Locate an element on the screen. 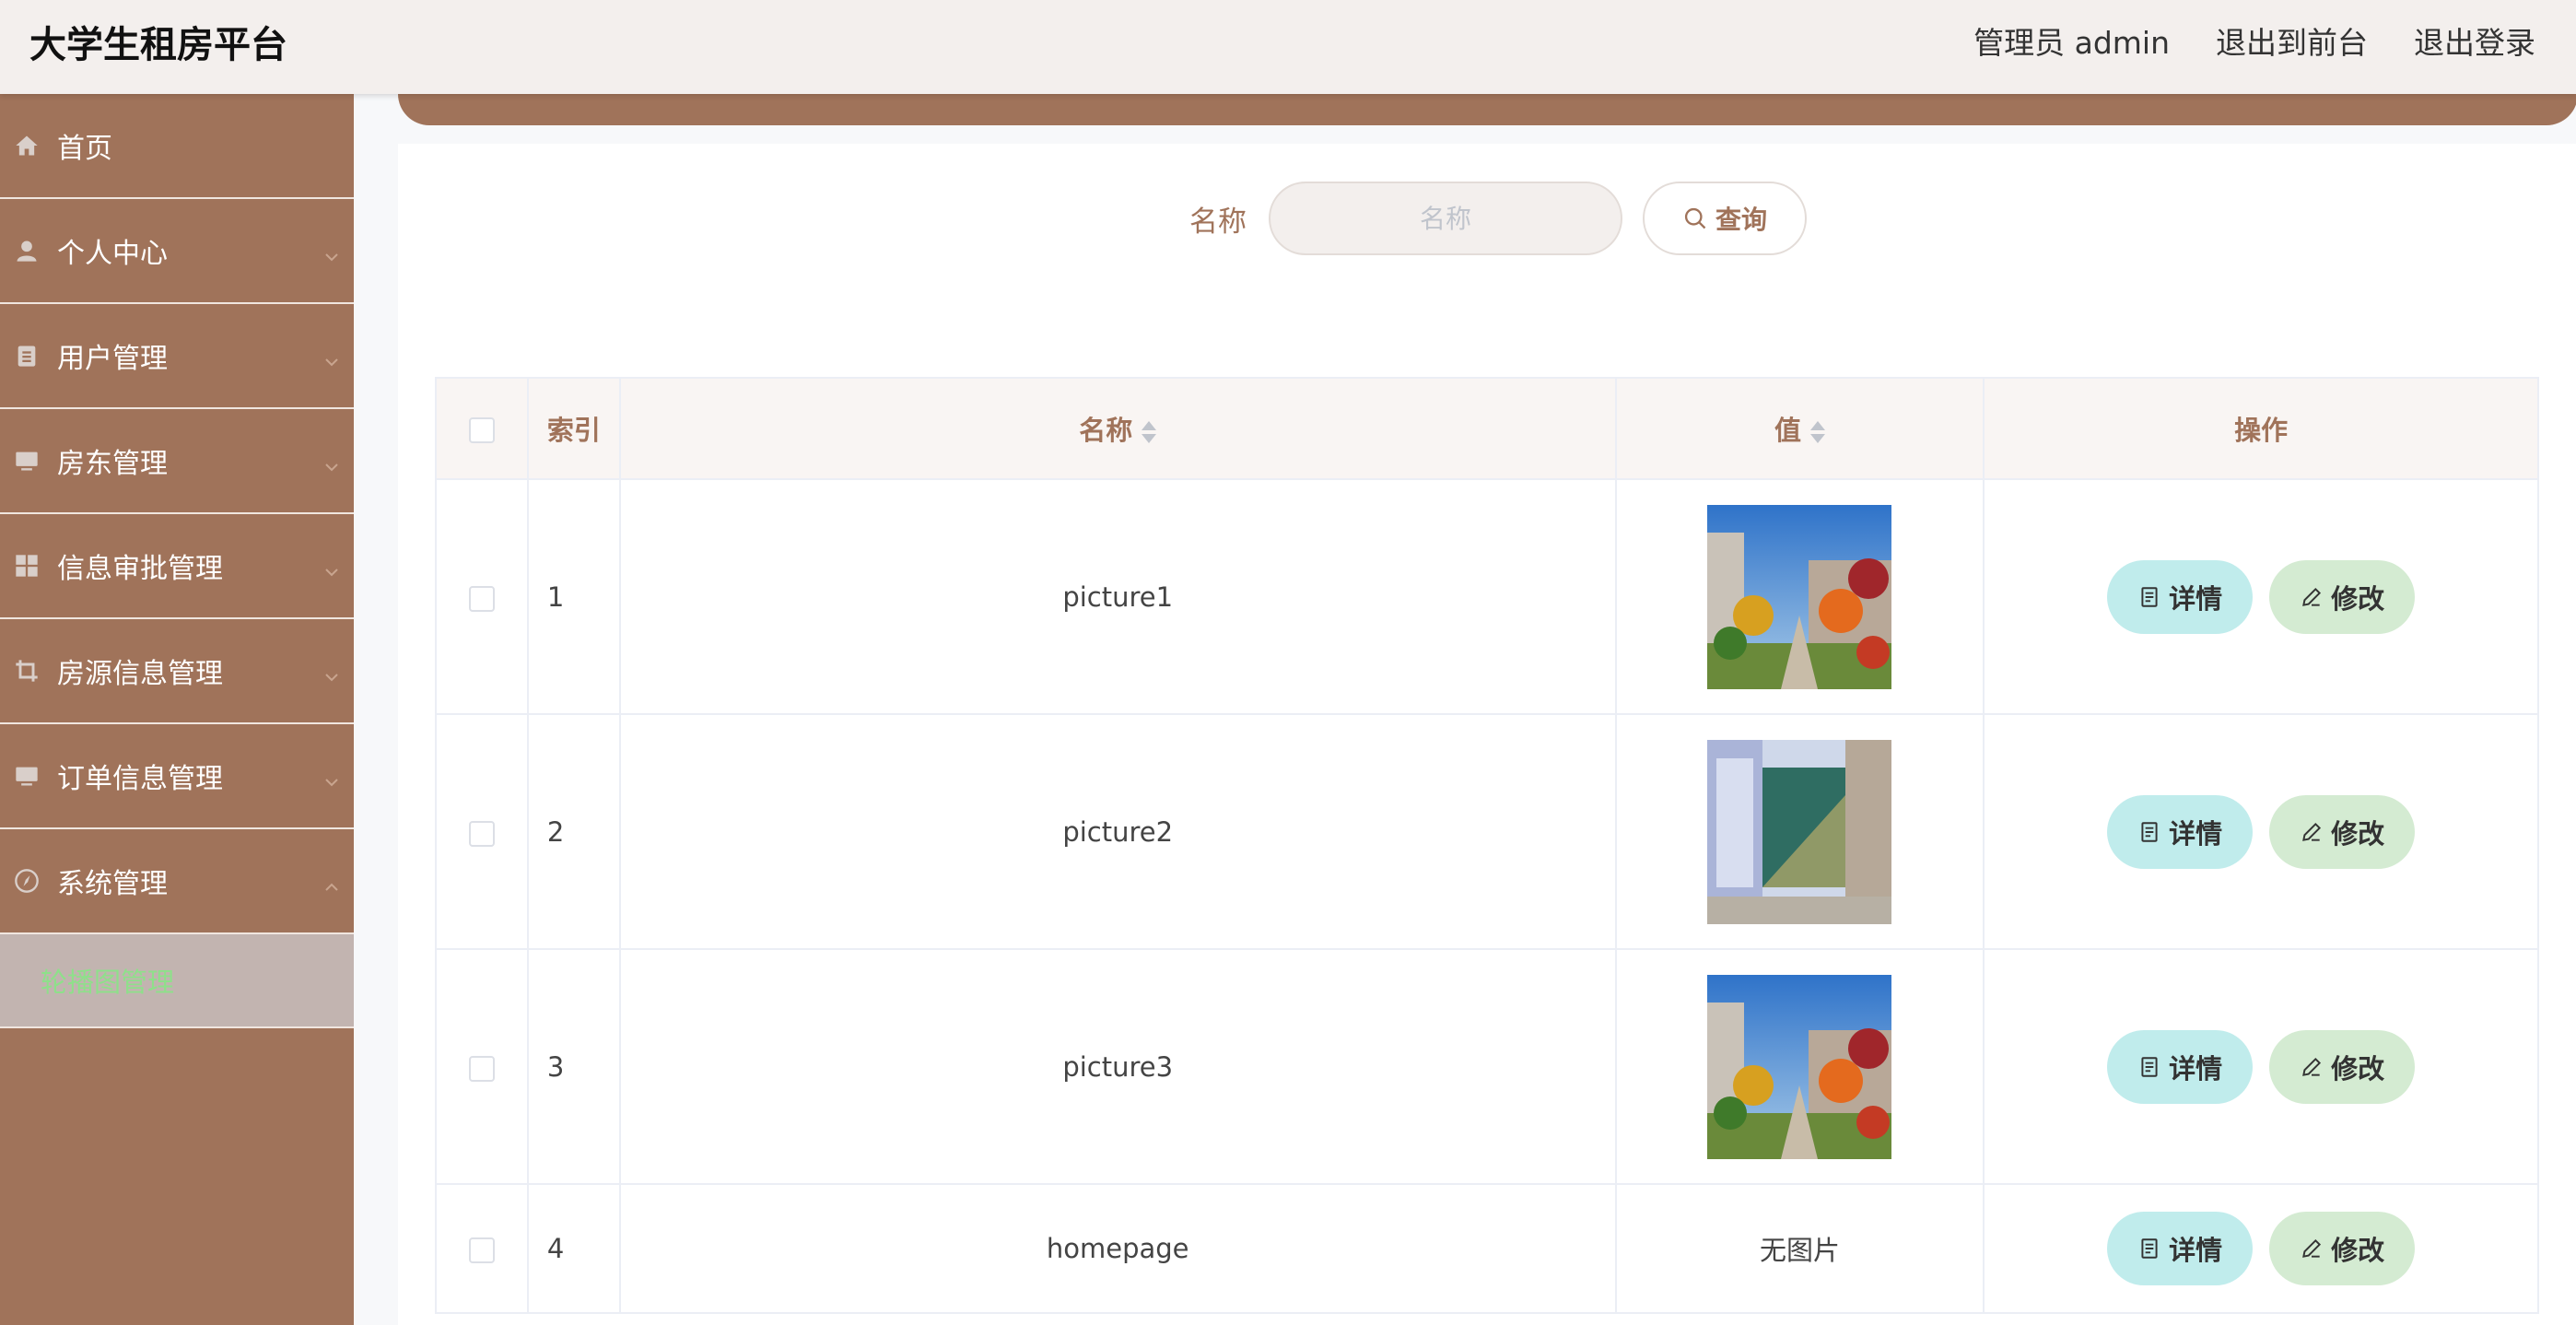 This screenshot has height=1325, width=2576. sidebar-item-system: 系统管理 is located at coordinates (177, 881).